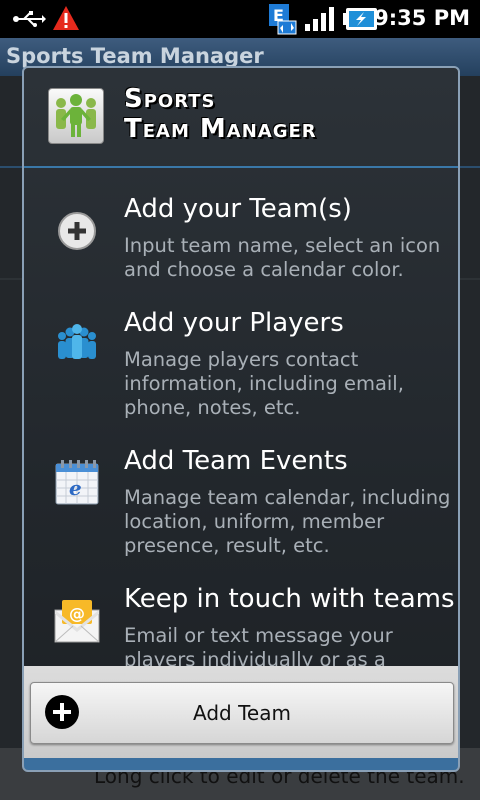  I want to click on add-circle-icon, so click(77, 231).